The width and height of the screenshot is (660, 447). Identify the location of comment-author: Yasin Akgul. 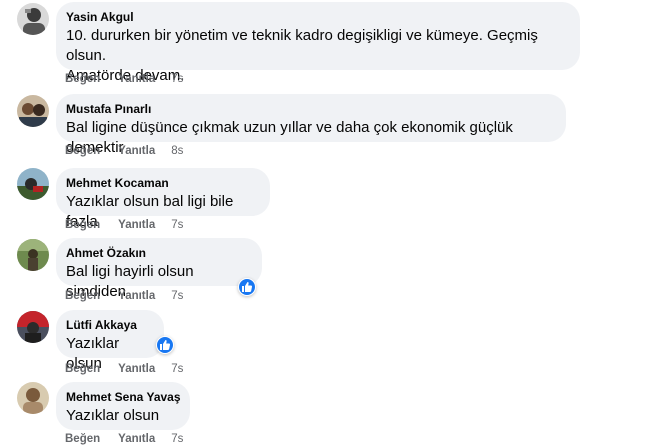
(317, 17).